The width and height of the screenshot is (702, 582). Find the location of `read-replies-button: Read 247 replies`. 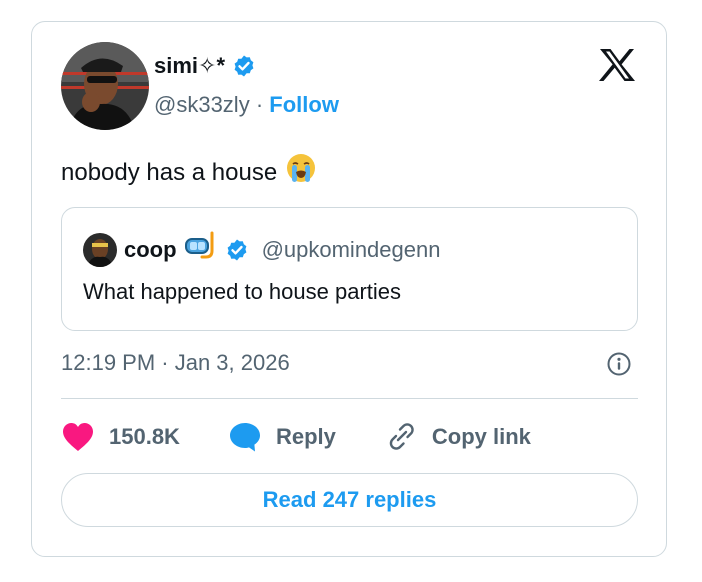

read-replies-button: Read 247 replies is located at coordinates (349, 500).